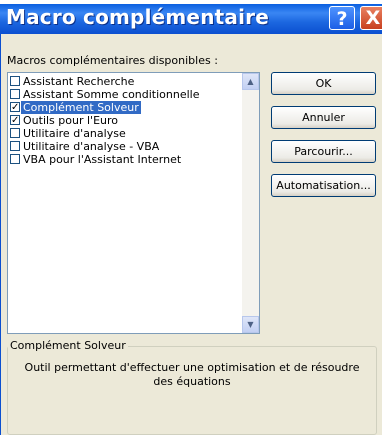 The height and width of the screenshot is (435, 382). I want to click on vertical-scrollbar: ▲ ▼, so click(250, 203).